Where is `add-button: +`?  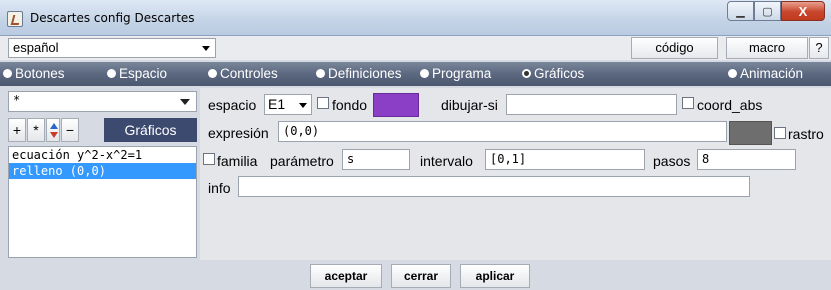 add-button: + is located at coordinates (17, 130).